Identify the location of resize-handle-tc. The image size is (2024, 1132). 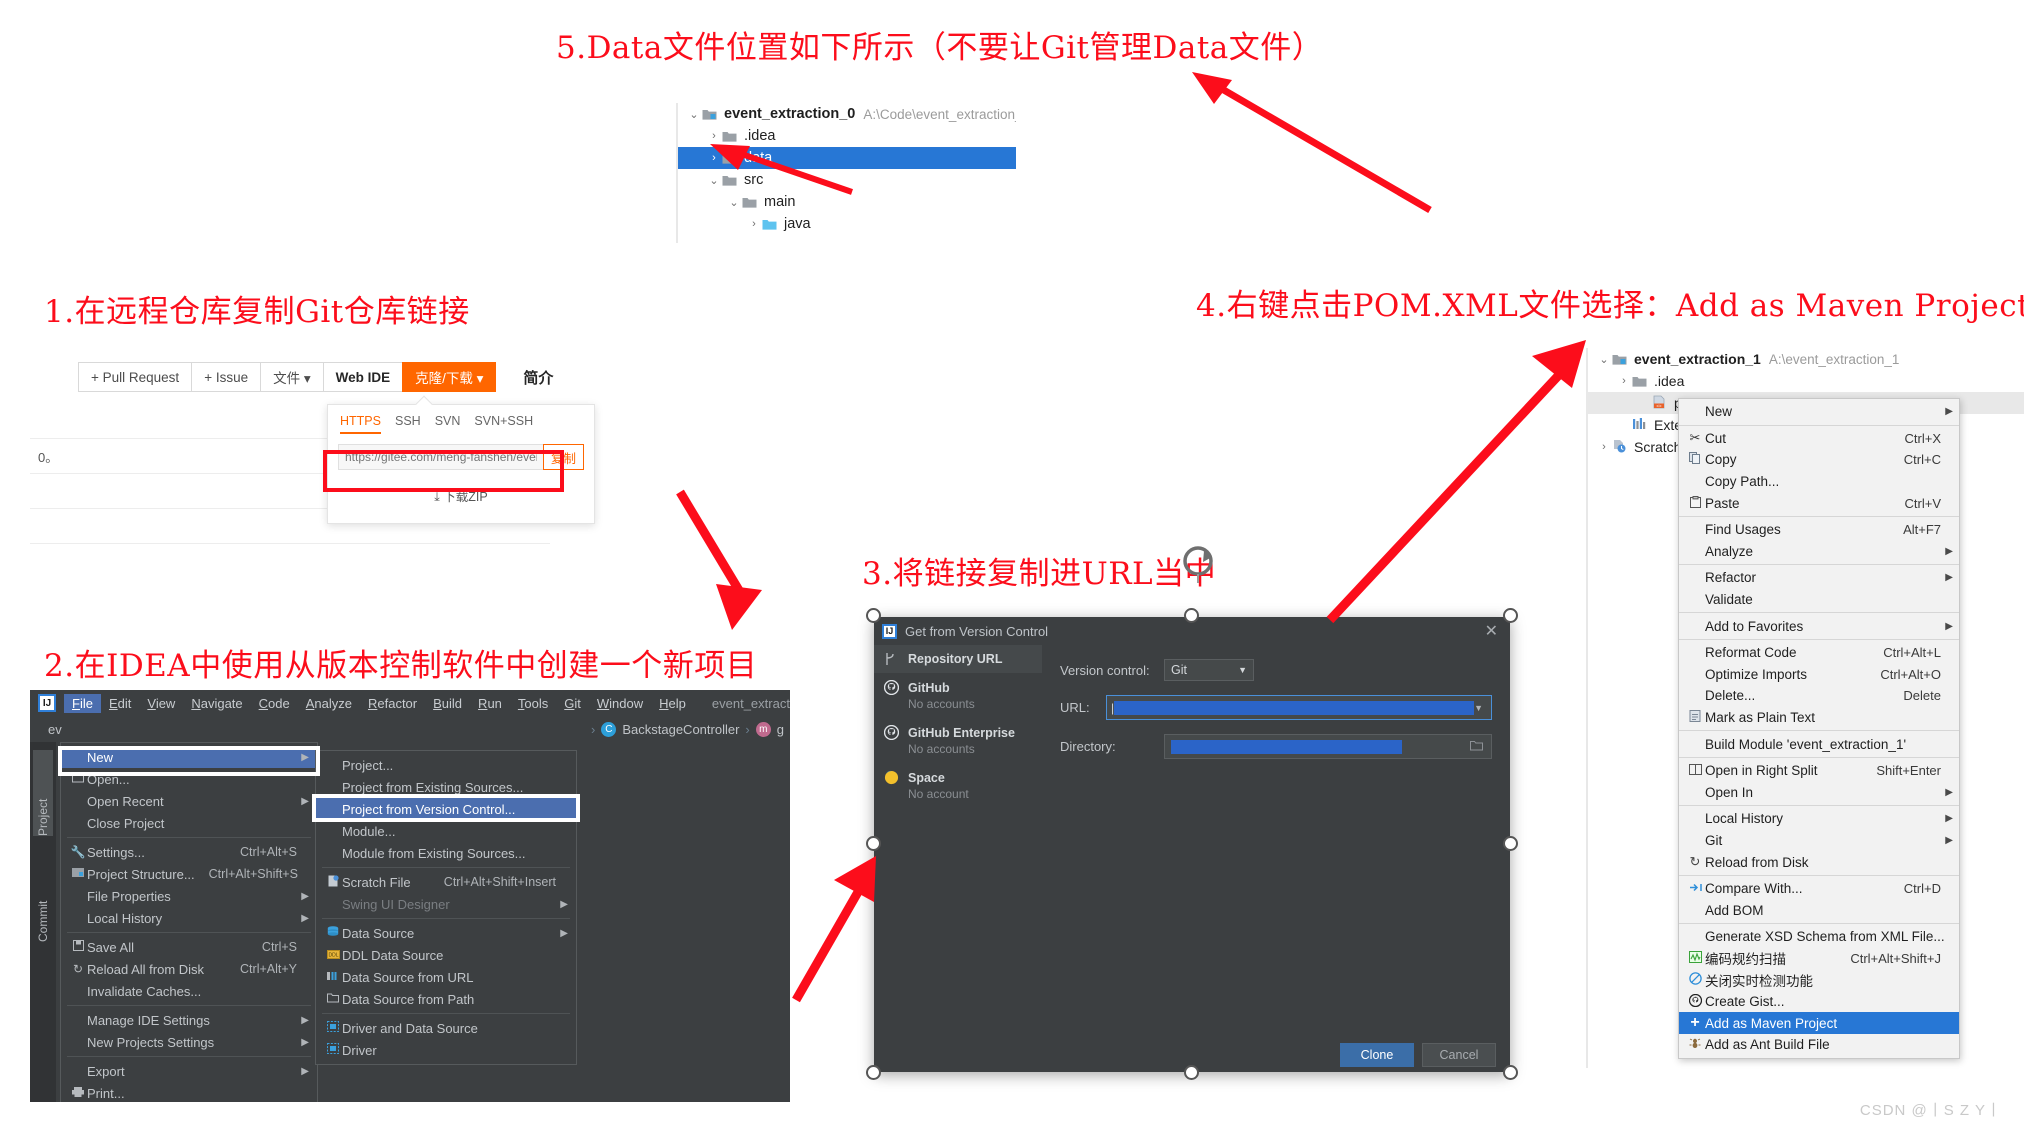
(1191, 615).